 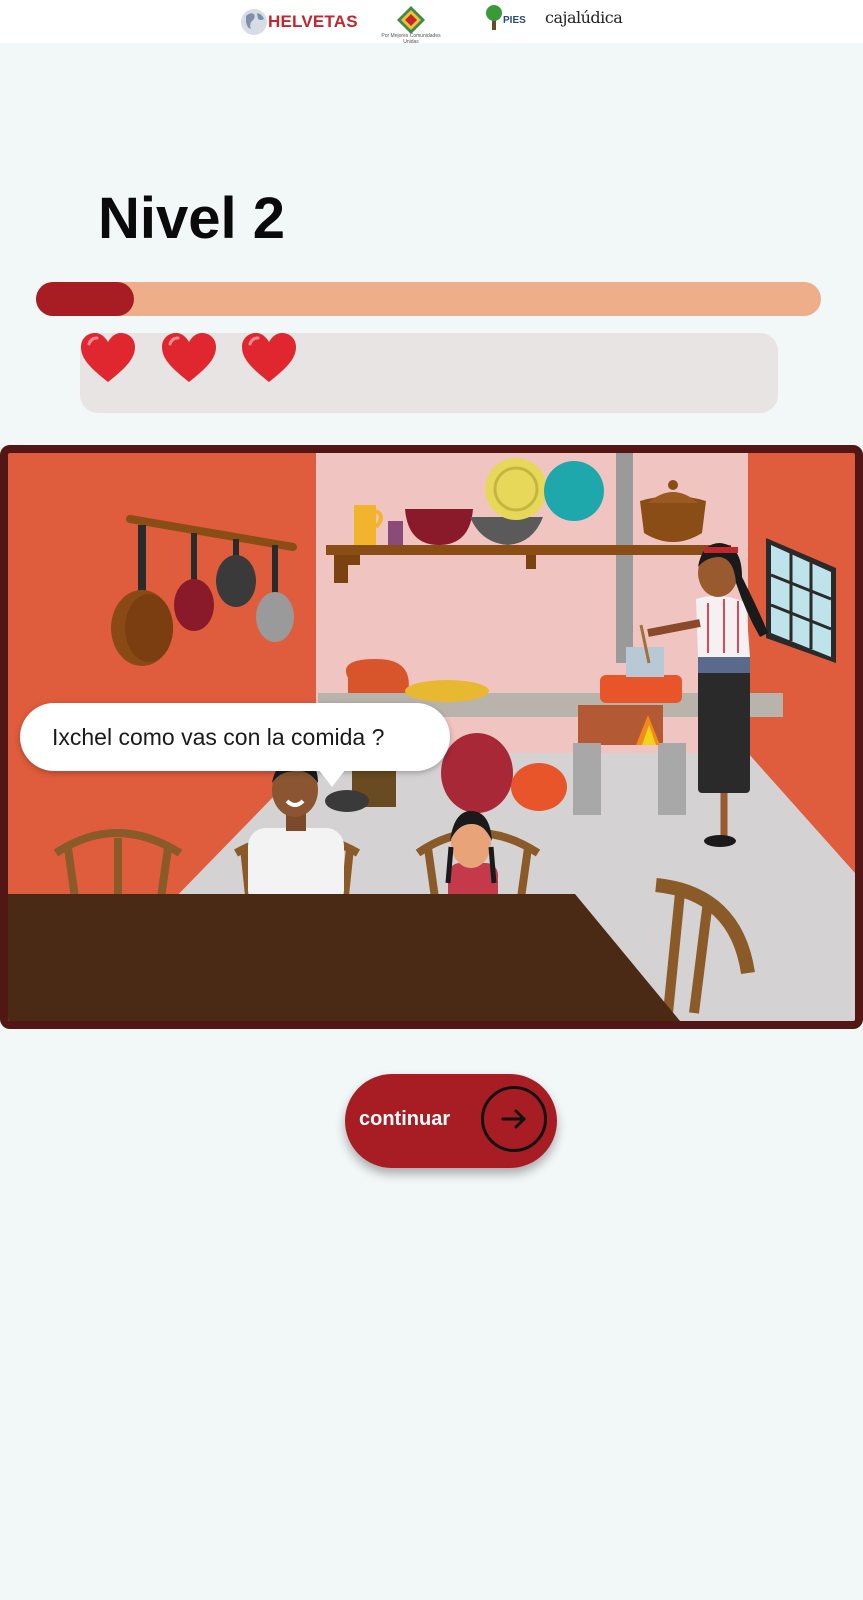 What do you see at coordinates (405, 1119) in the screenshot?
I see `continue-button-label: continuar` at bounding box center [405, 1119].